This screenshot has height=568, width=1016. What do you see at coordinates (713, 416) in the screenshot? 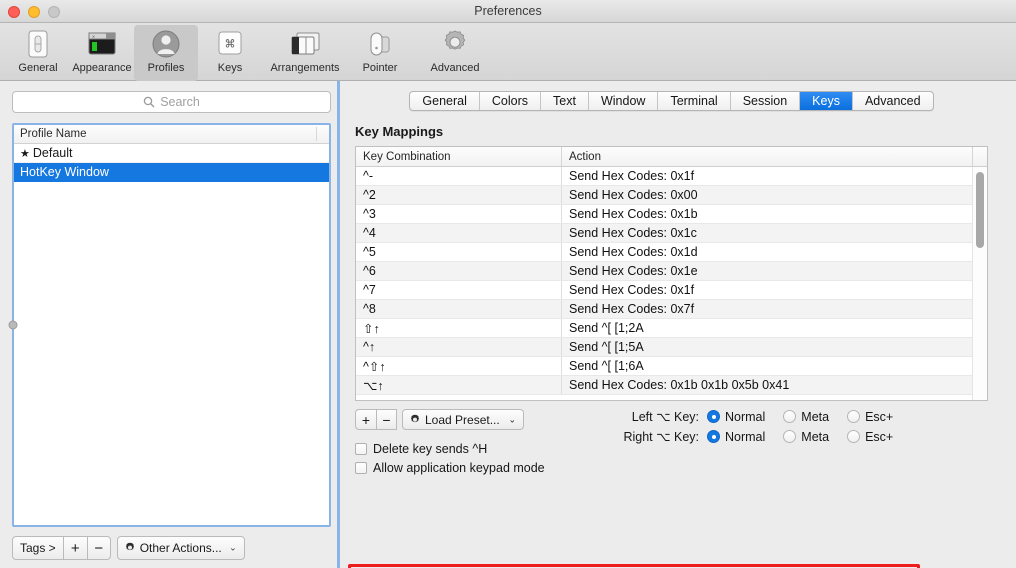
I see `left-alt-normal-radio` at bounding box center [713, 416].